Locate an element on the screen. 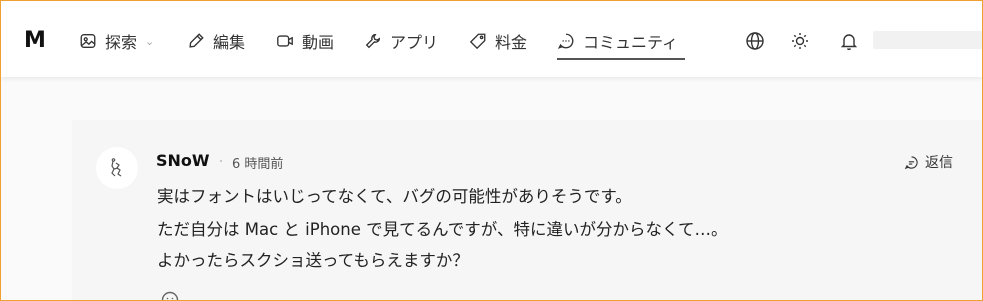 This screenshot has width=983, height=301. globe-icon is located at coordinates (755, 41).